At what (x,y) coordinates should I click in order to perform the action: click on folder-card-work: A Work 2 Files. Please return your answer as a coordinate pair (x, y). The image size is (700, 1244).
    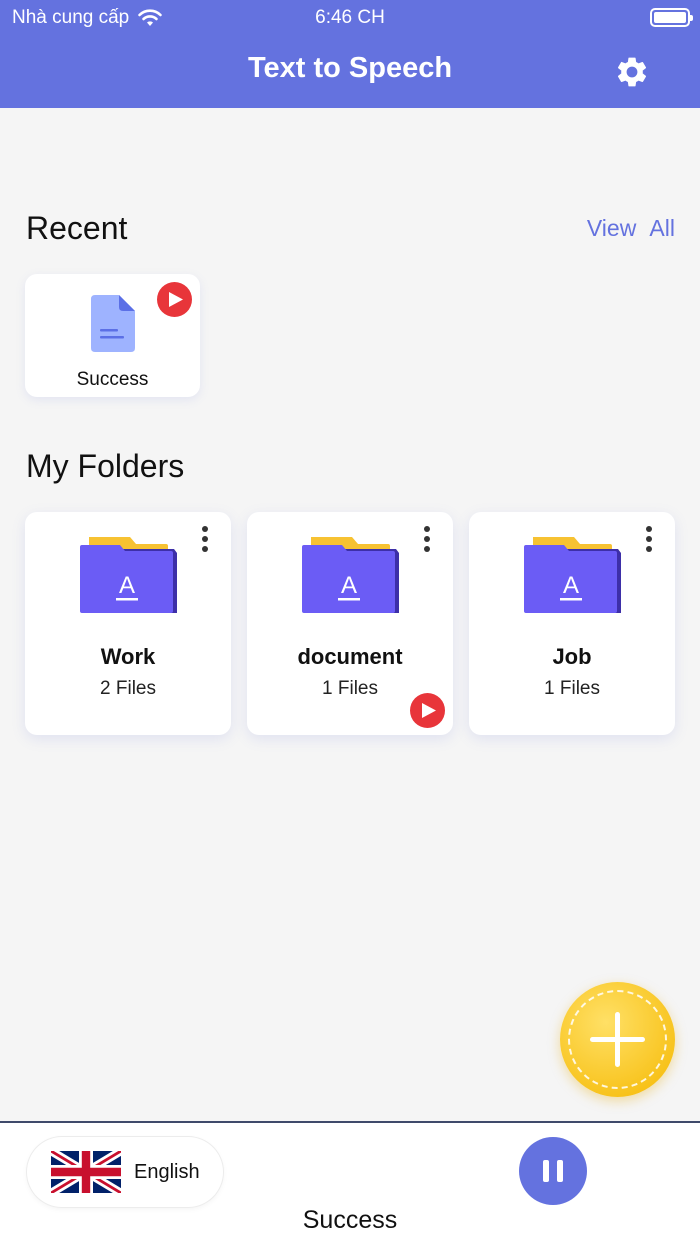
    Looking at the image, I should click on (128, 623).